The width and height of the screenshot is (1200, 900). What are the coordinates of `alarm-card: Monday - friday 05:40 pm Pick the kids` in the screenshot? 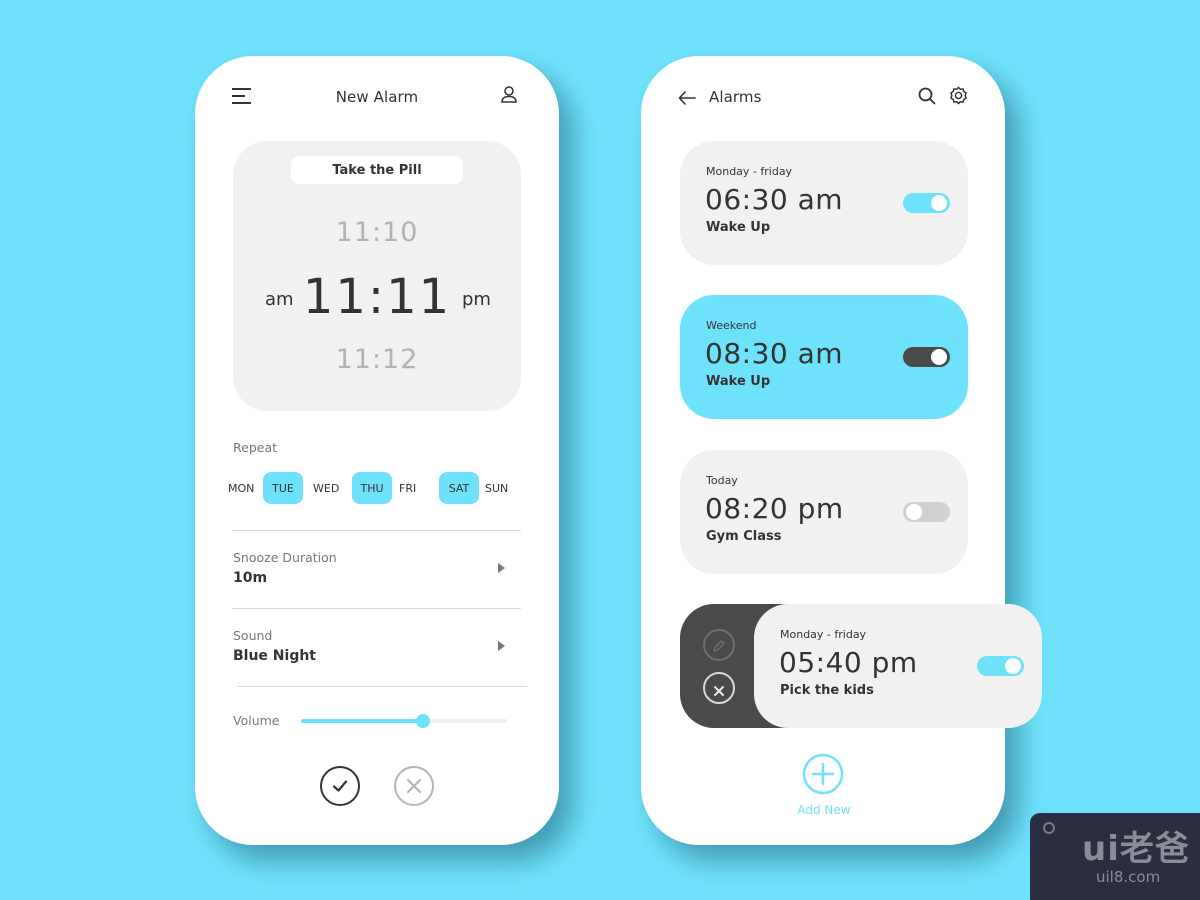 It's located at (898, 666).